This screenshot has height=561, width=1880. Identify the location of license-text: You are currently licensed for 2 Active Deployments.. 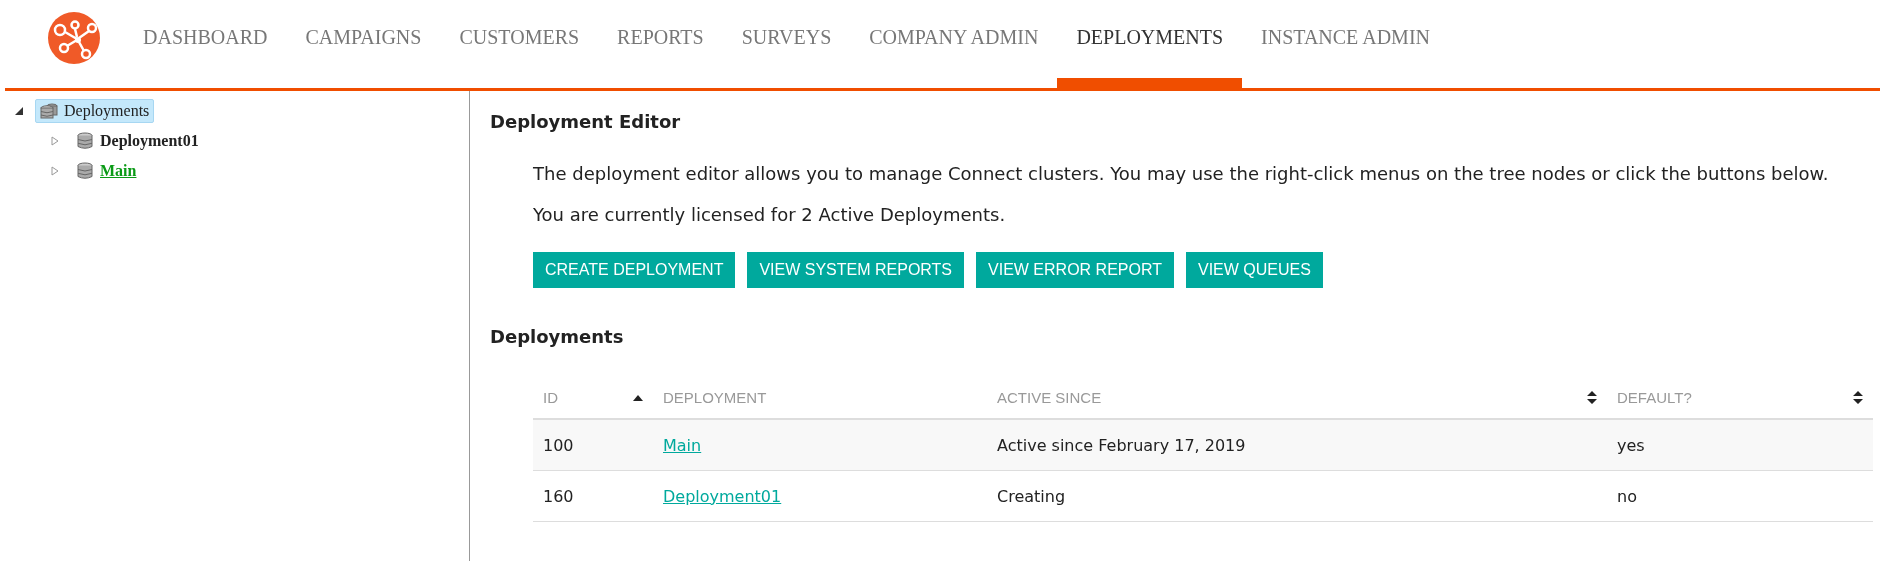
(770, 215).